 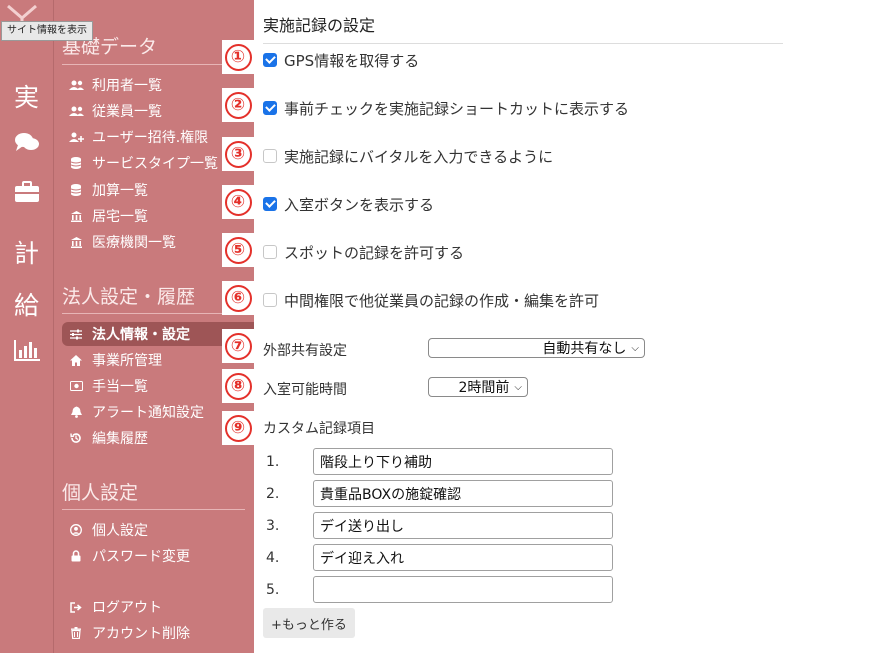 I want to click on chat-icon, so click(x=26, y=144).